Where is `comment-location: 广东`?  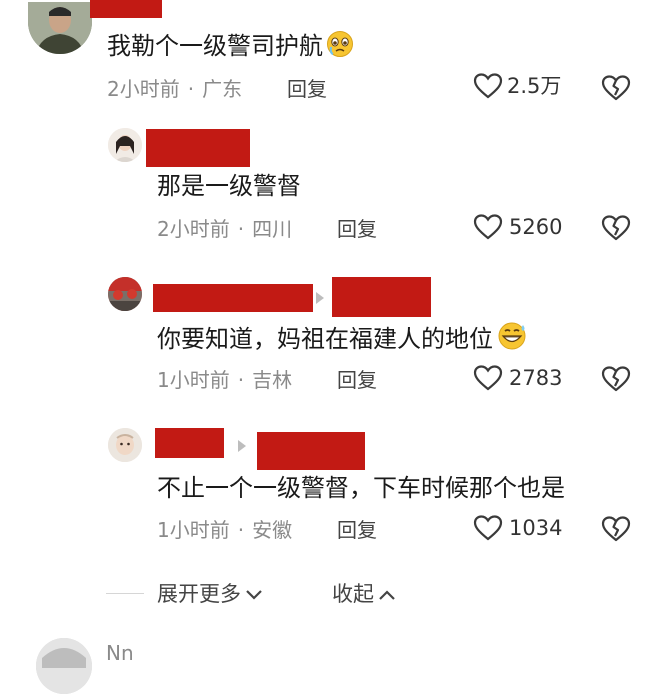 comment-location: 广东 is located at coordinates (222, 89).